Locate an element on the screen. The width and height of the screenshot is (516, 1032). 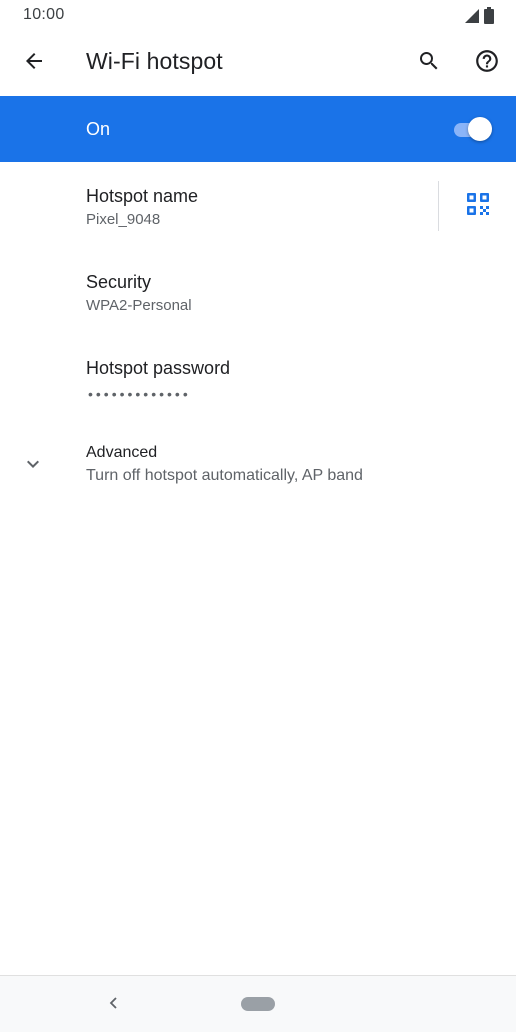
app-bar: Wi-Fi hotspot is located at coordinates (258, 63).